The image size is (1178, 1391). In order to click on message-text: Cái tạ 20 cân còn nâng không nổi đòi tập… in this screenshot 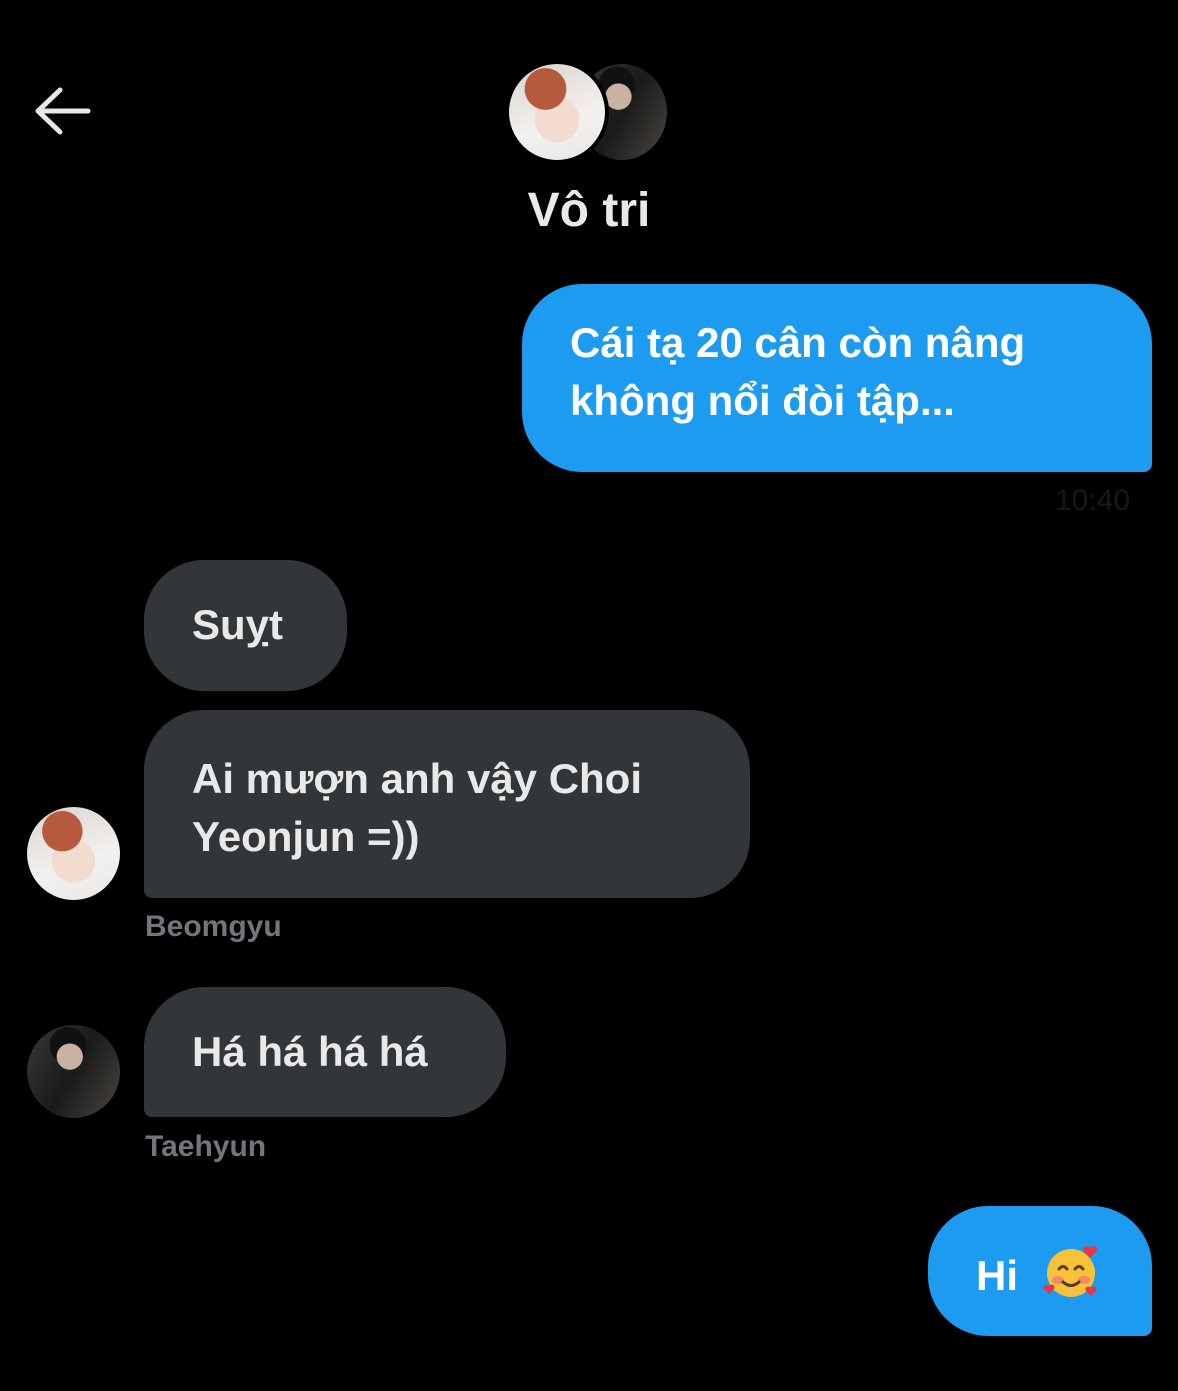, I will do `click(798, 371)`.